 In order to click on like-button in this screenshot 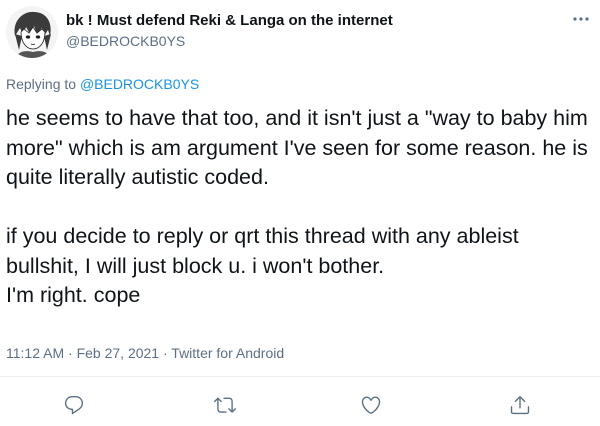, I will do `click(371, 405)`.